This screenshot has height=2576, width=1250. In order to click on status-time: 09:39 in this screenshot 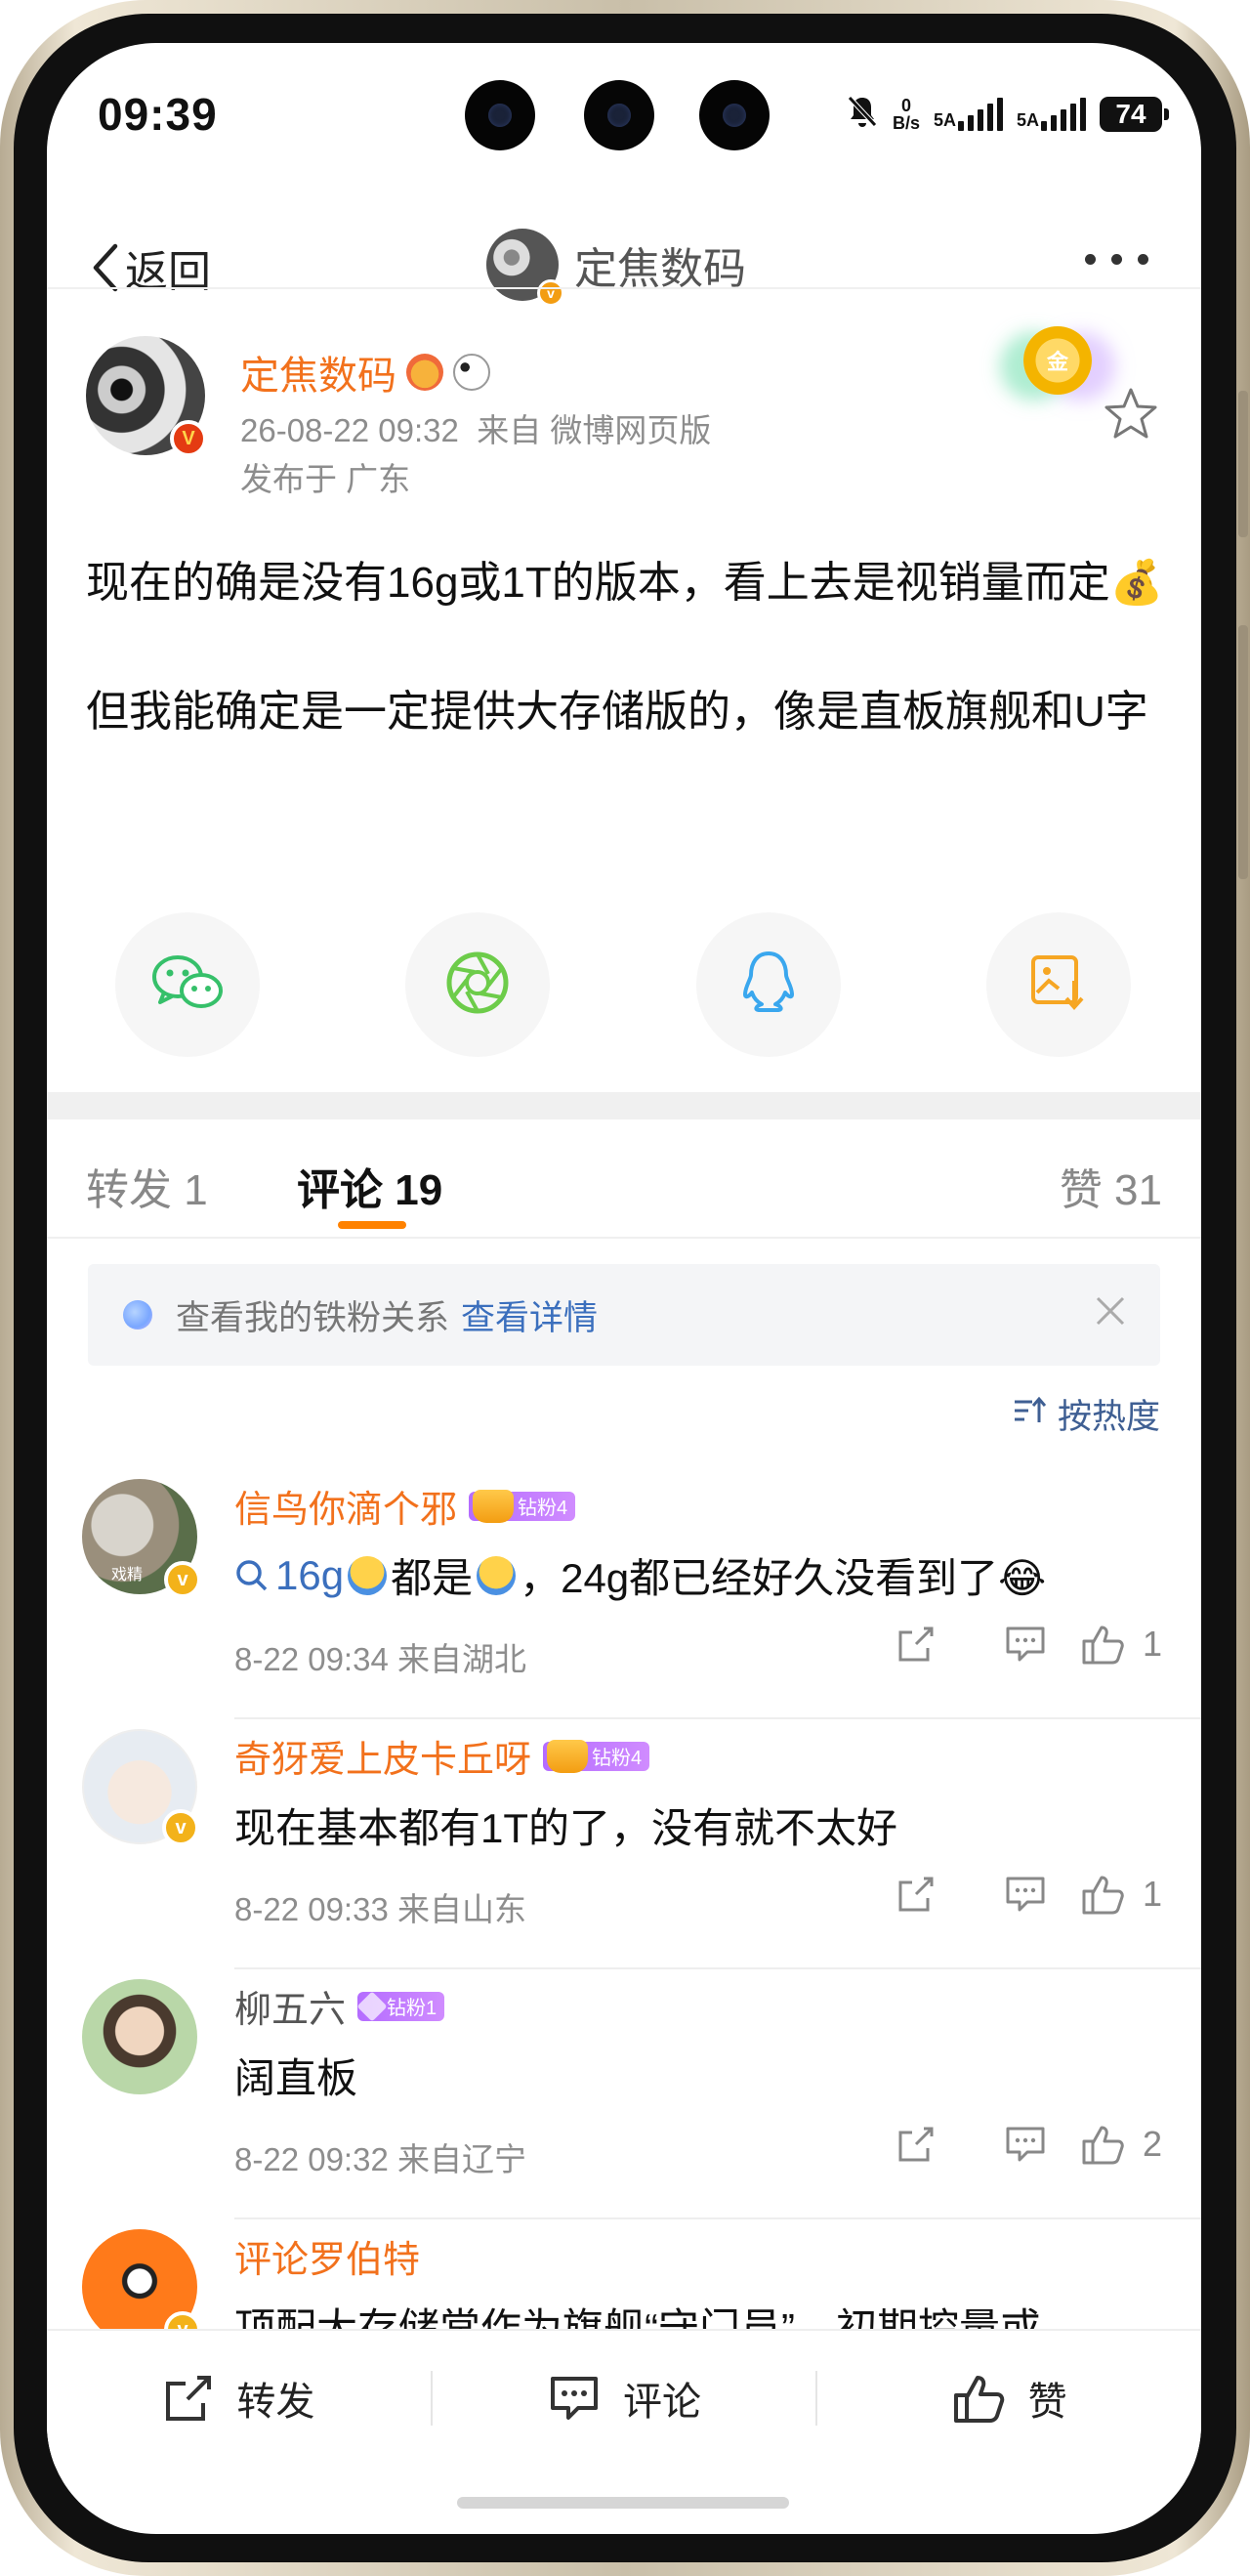, I will do `click(158, 114)`.